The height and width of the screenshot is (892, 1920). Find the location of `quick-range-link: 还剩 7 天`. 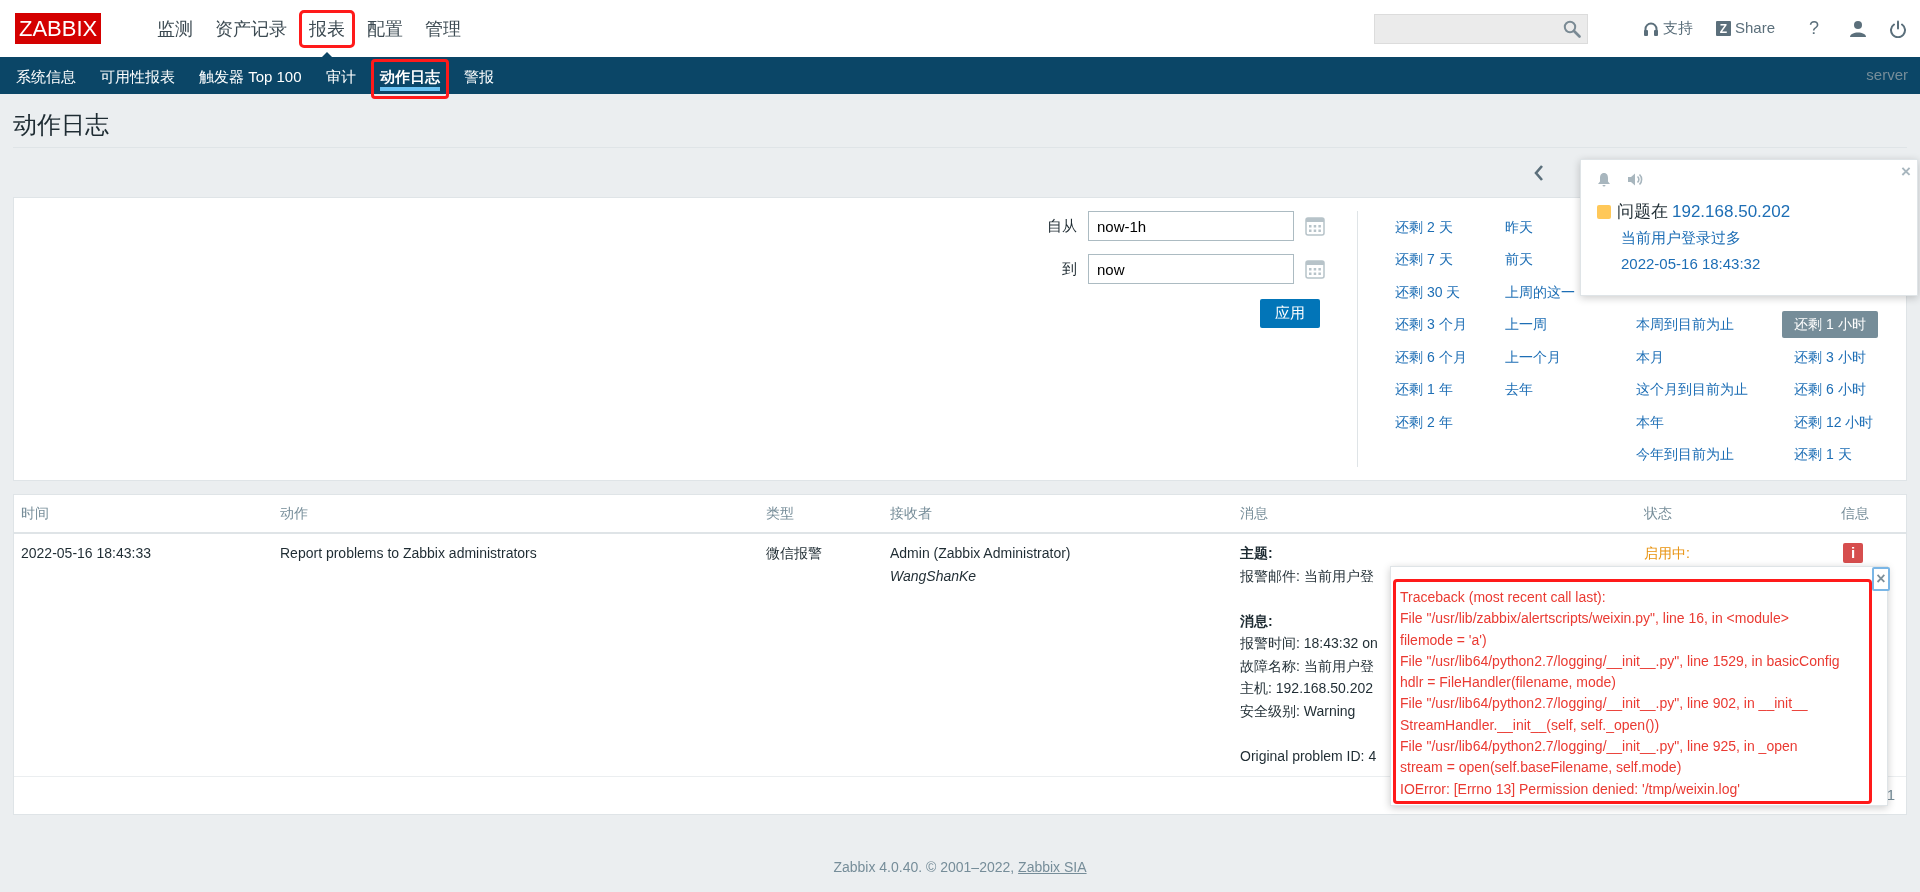

quick-range-link: 还剩 7 天 is located at coordinates (1424, 260).